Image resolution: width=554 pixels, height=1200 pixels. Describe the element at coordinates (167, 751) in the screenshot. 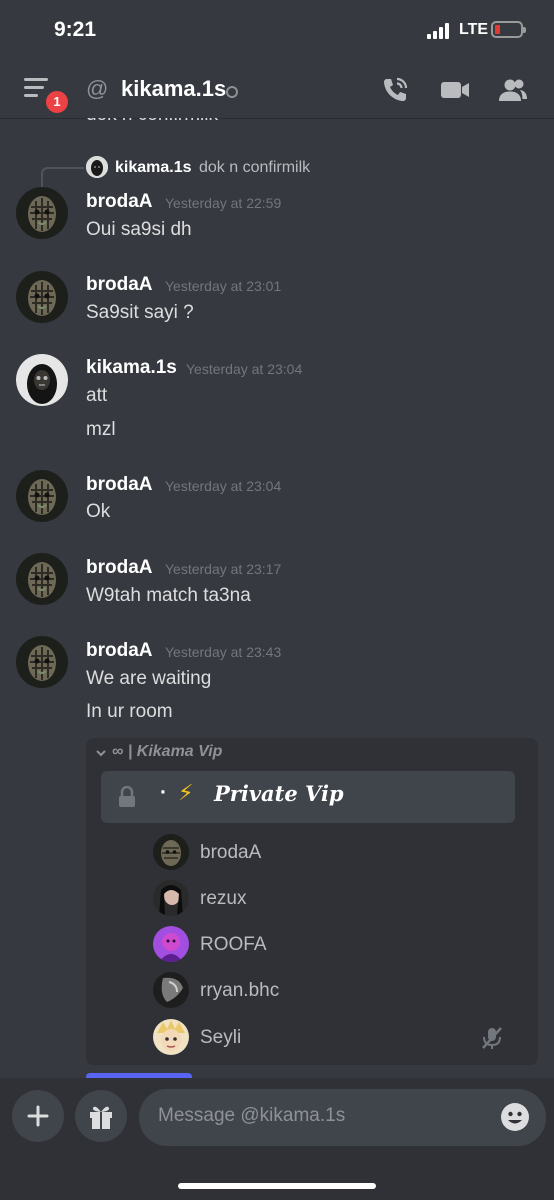

I see `server-name: ∞ | Kikama Vip` at that location.